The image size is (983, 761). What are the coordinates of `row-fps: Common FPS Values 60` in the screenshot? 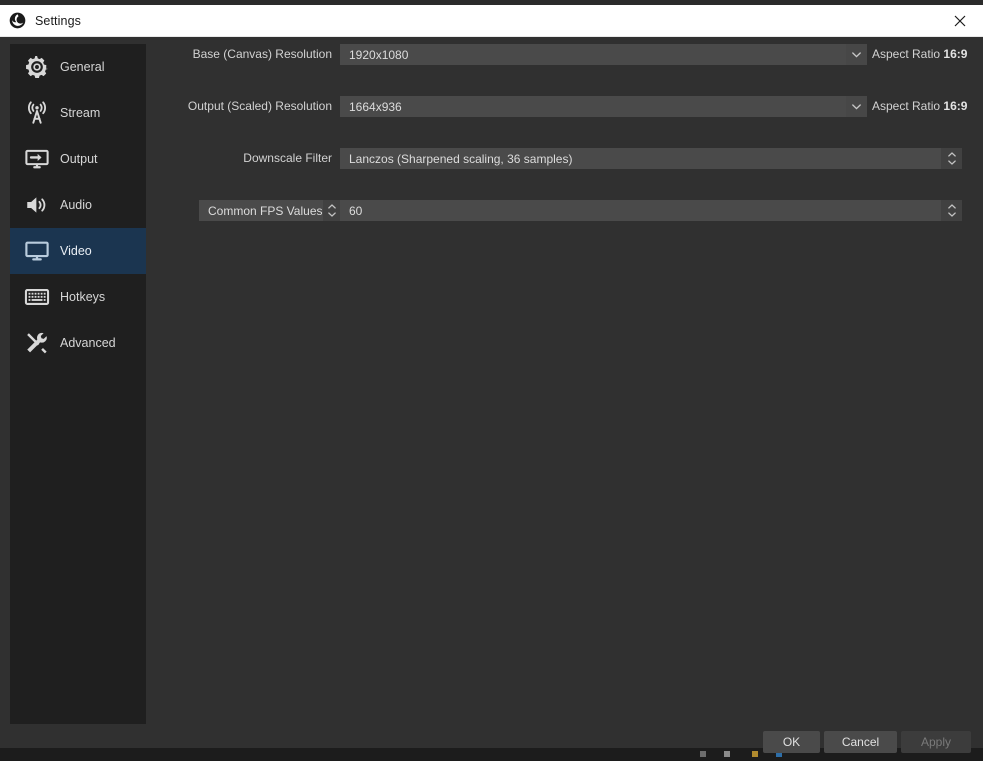 It's located at (491, 213).